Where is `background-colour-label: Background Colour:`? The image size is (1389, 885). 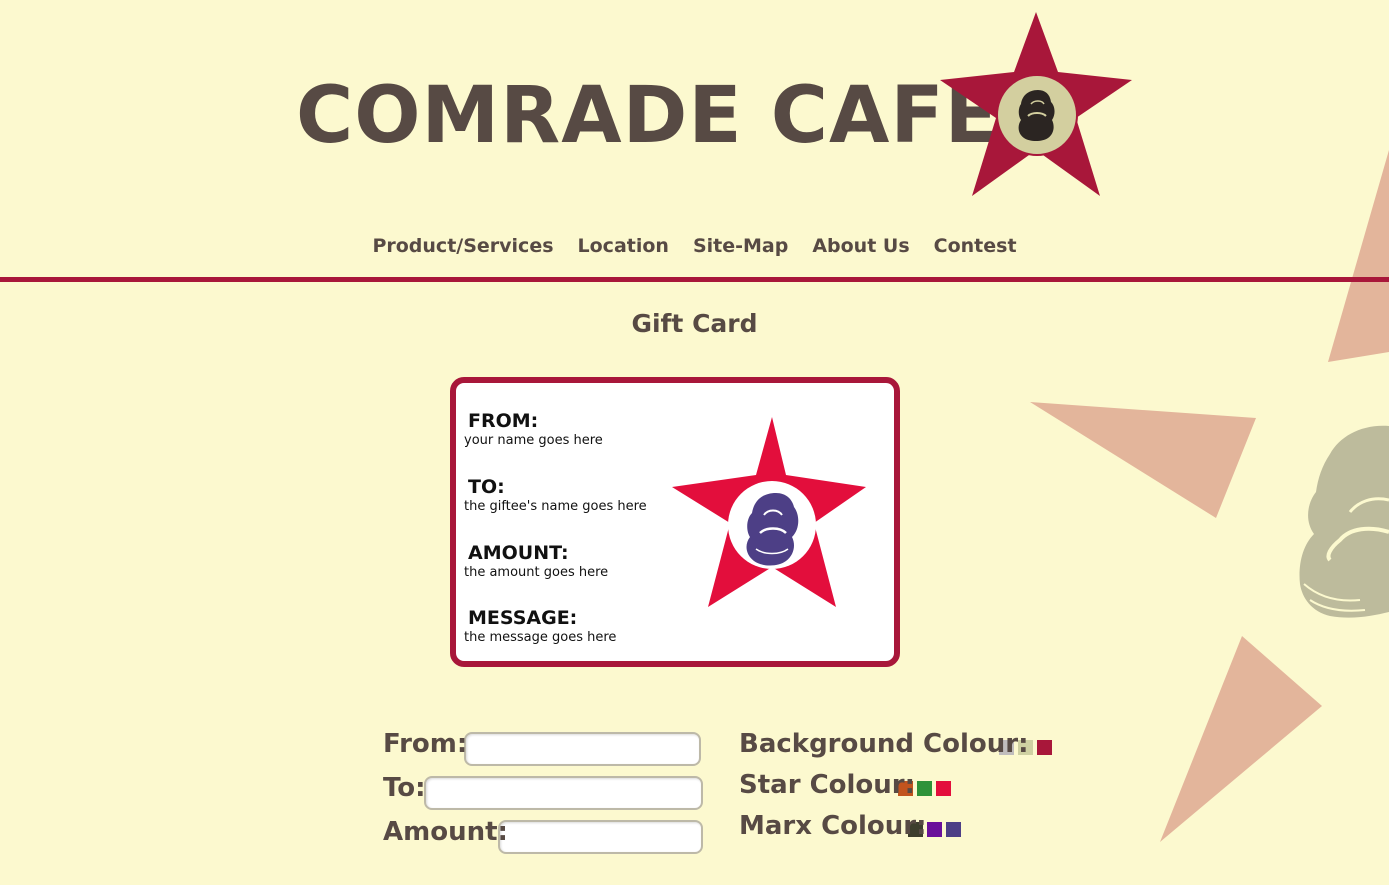 background-colour-label: Background Colour: is located at coordinates (884, 744).